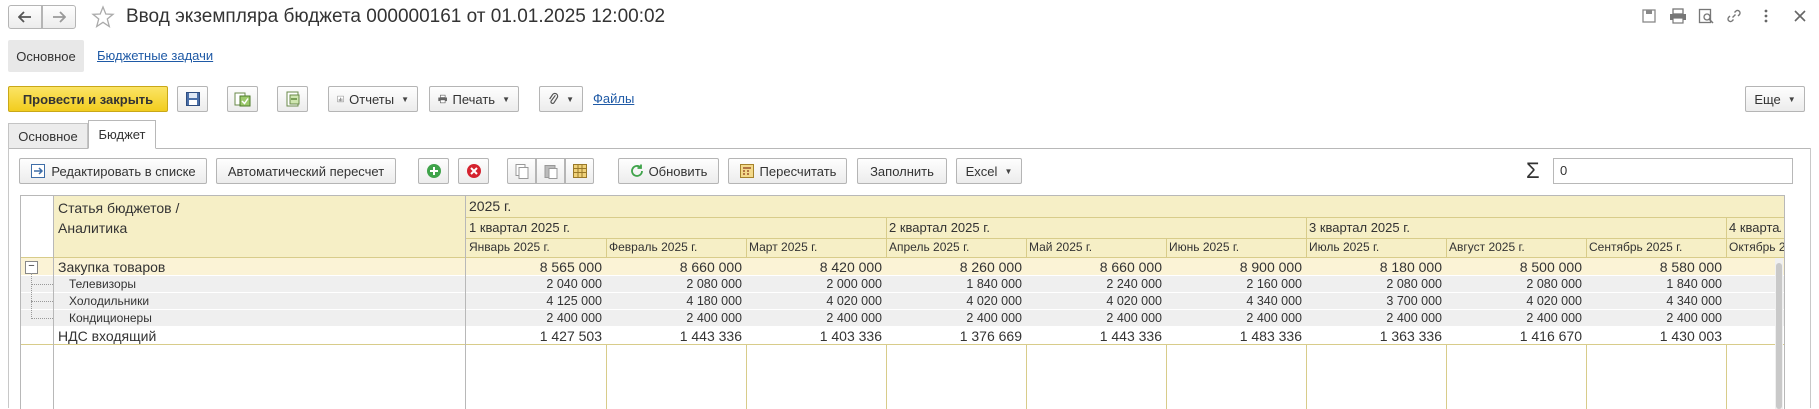 Image resolution: width=1819 pixels, height=409 pixels. I want to click on value-cell: 2 160 000, so click(1236, 284).